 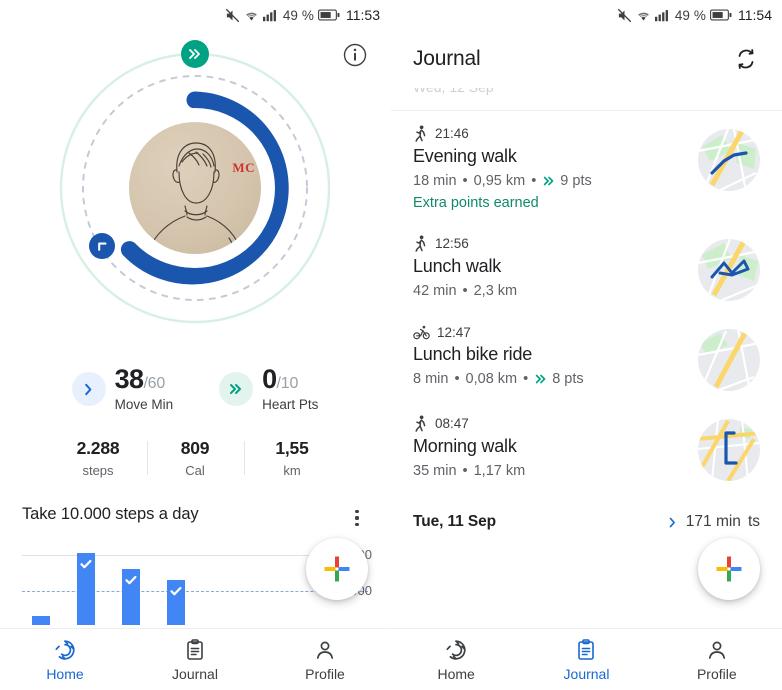 What do you see at coordinates (586, 59) in the screenshot?
I see `journal-header: Journal` at bounding box center [586, 59].